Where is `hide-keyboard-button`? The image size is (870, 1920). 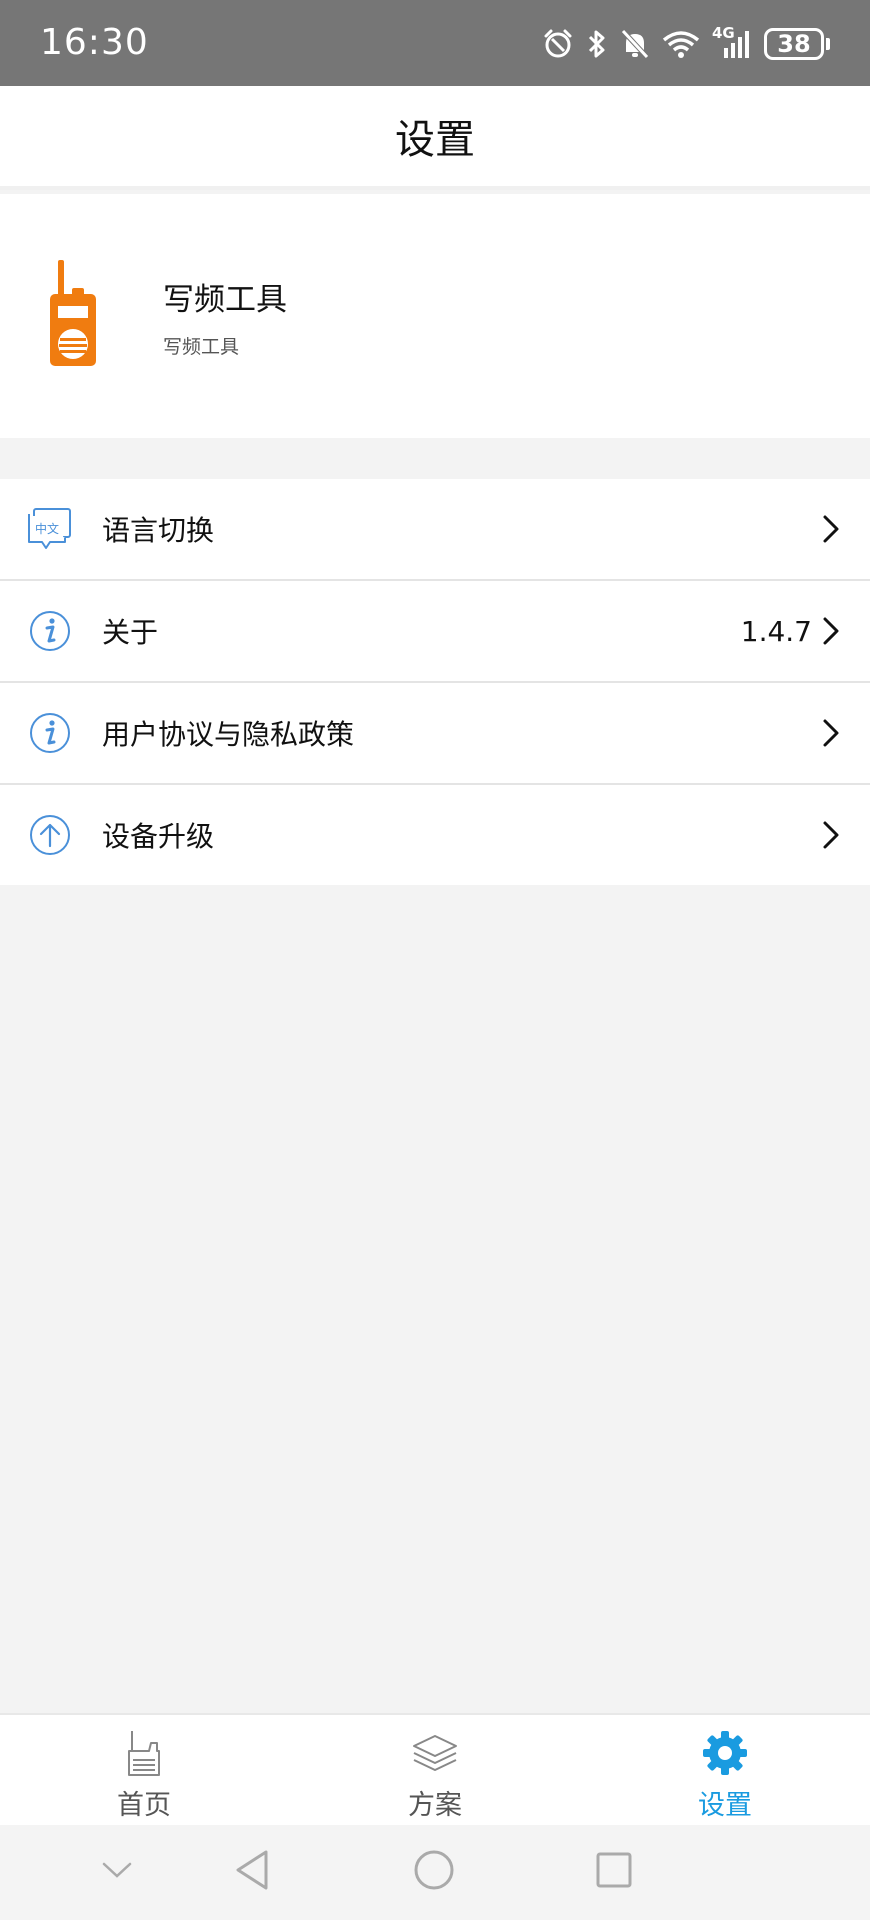
hide-keyboard-button is located at coordinates (117, 1872).